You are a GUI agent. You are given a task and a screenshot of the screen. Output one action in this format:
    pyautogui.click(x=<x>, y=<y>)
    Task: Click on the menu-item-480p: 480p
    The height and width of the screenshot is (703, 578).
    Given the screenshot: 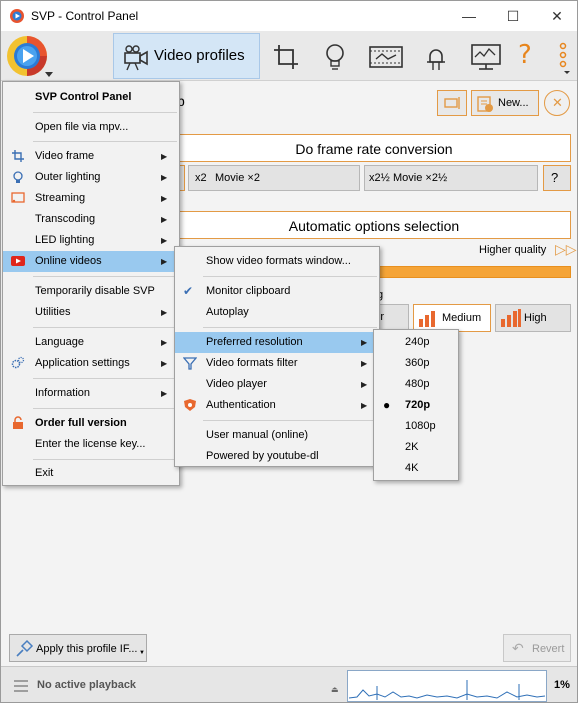 What is the action you would take?
    pyautogui.click(x=416, y=384)
    